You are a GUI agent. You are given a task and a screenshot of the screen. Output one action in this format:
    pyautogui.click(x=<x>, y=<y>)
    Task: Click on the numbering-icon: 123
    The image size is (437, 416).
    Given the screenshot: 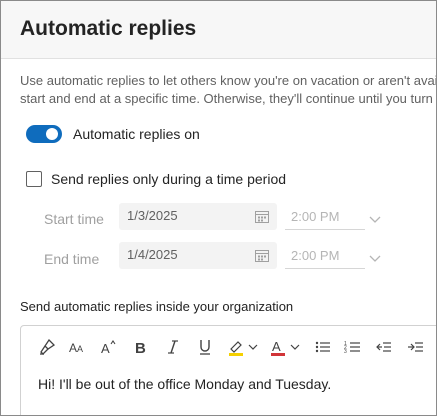 What is the action you would take?
    pyautogui.click(x=353, y=347)
    